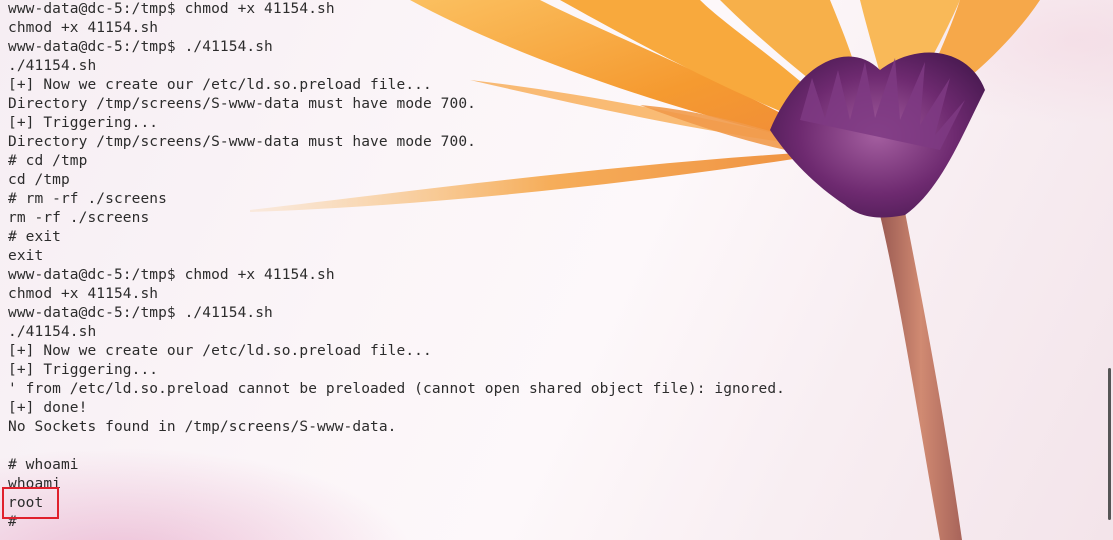 Image resolution: width=1113 pixels, height=540 pixels. Describe the element at coordinates (48, 408) in the screenshot. I see `terminal-line: [+] done!` at that location.